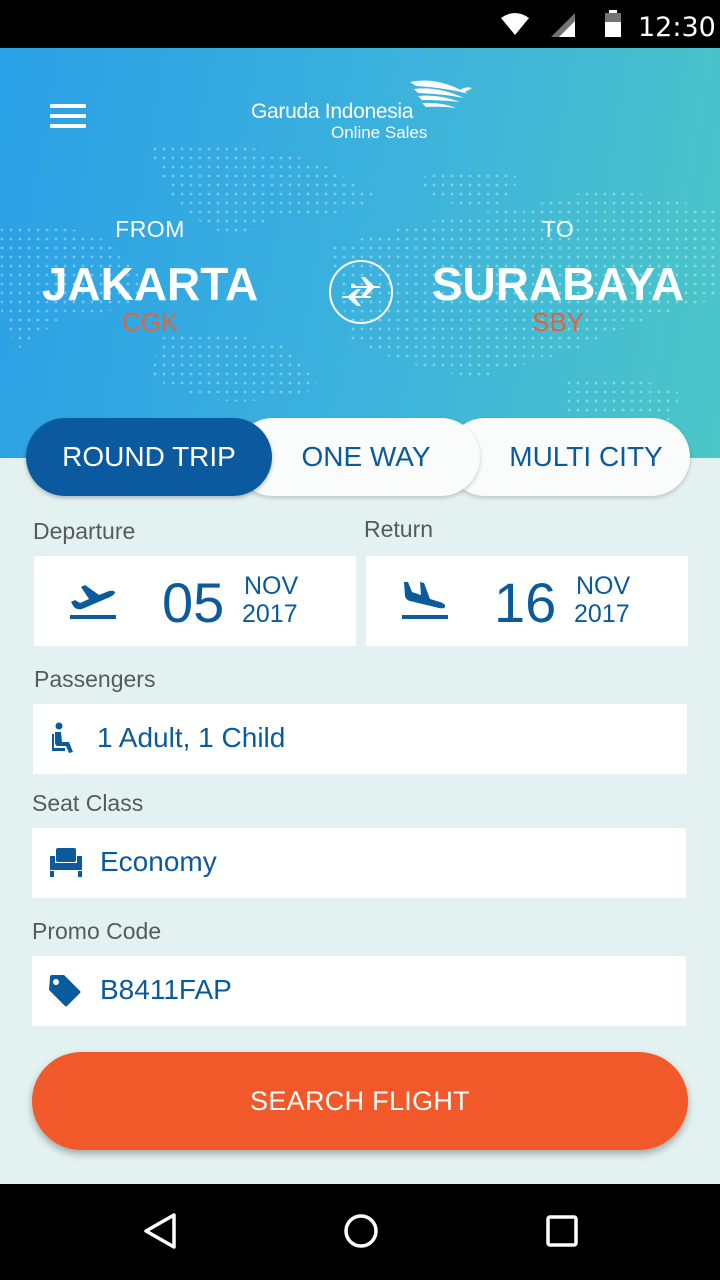 The image size is (720, 1280). I want to click on from-city: FROM JAKARTA CGK, so click(150, 277).